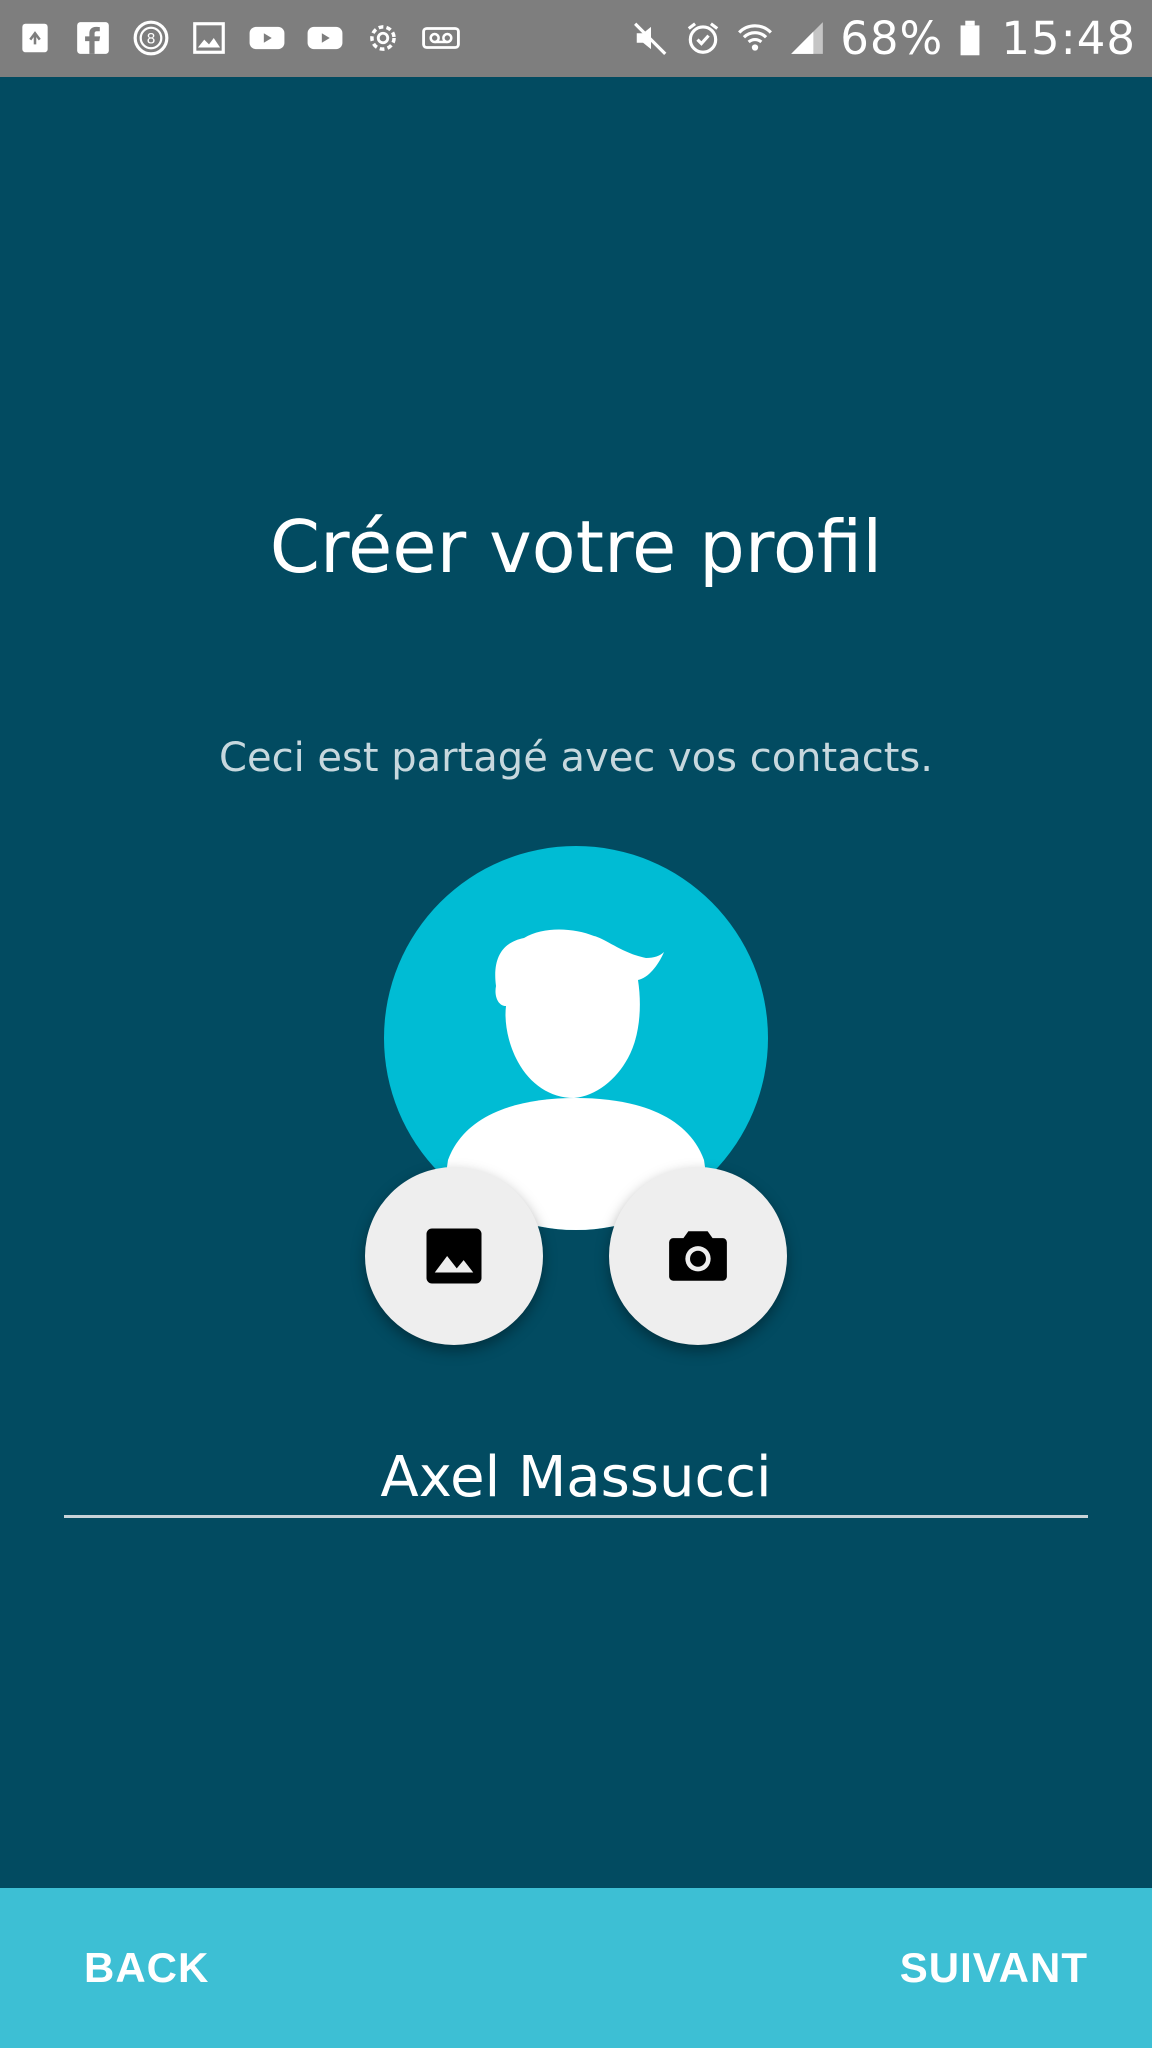  I want to click on number-8-icon: 8, so click(151, 38).